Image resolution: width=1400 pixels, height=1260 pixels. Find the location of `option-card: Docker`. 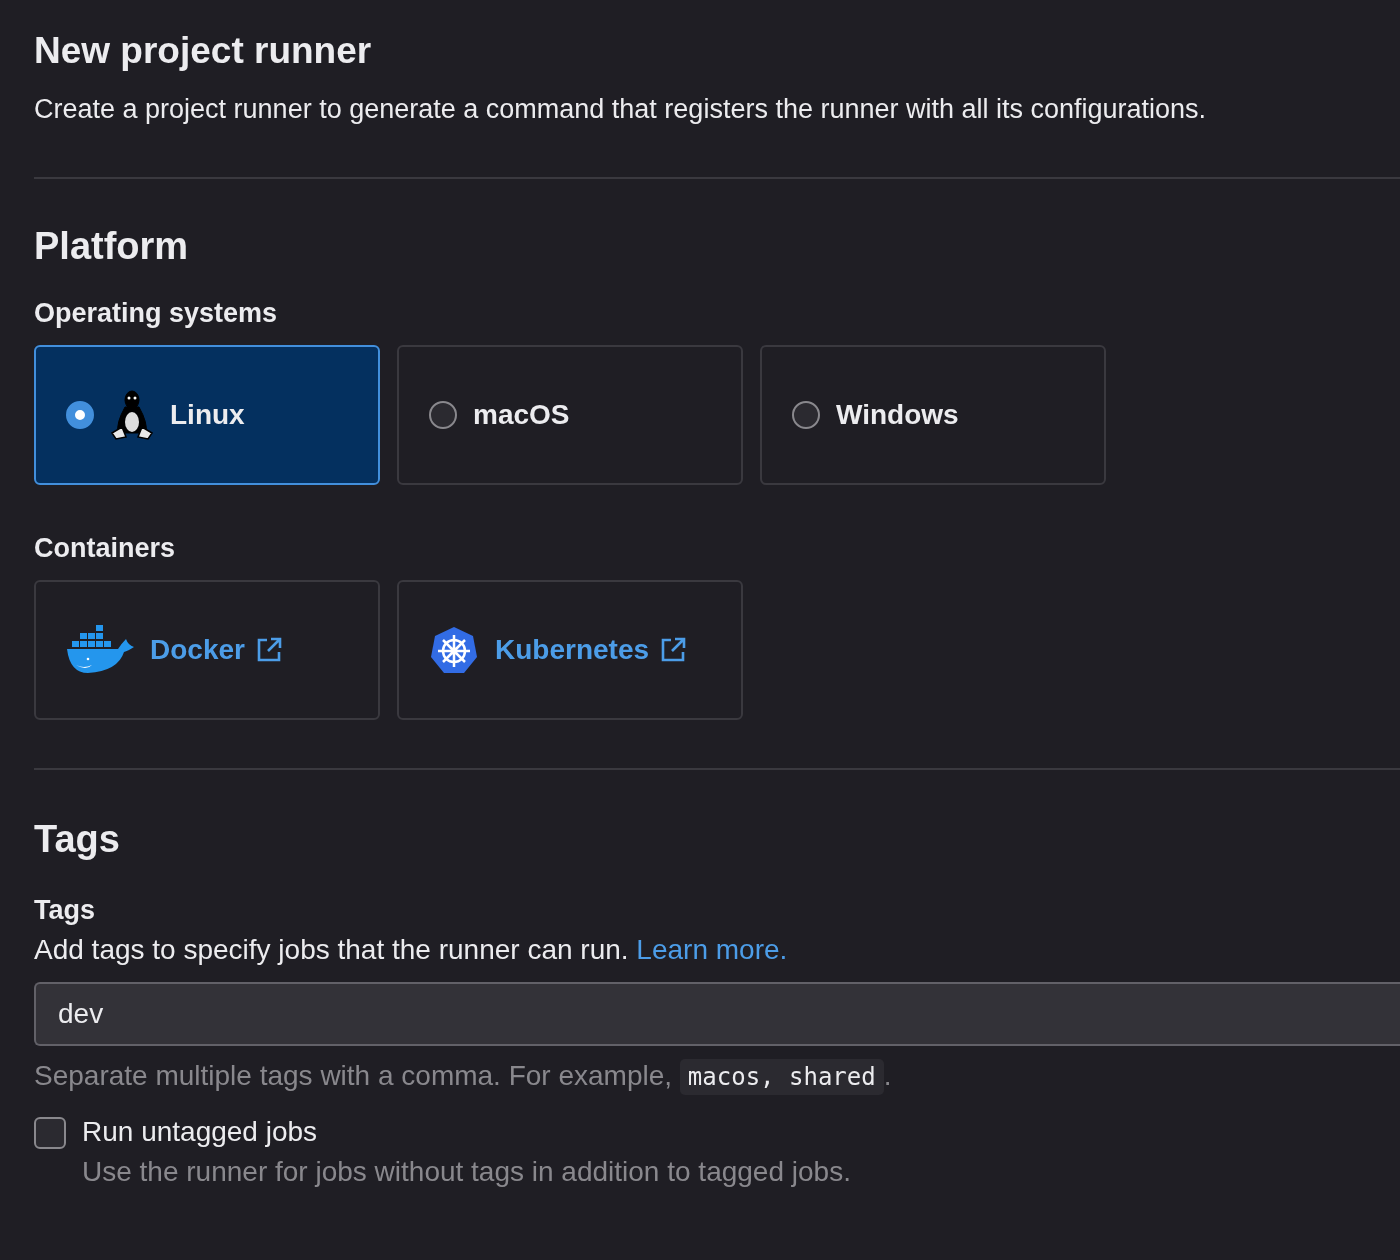

option-card: Docker is located at coordinates (207, 650).